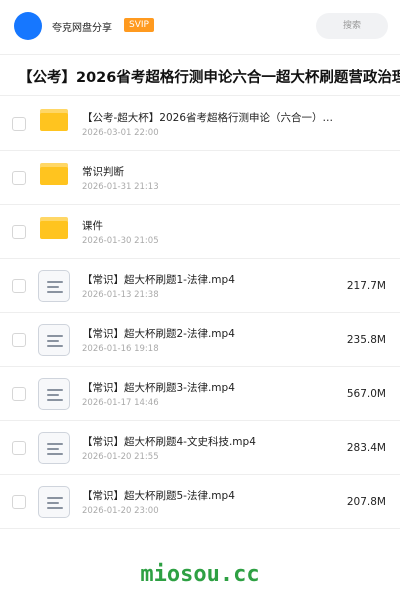 The height and width of the screenshot is (600, 400). Describe the element at coordinates (200, 26) in the screenshot. I see `header: 夸克网盘分享 SVIP 搜索` at that location.